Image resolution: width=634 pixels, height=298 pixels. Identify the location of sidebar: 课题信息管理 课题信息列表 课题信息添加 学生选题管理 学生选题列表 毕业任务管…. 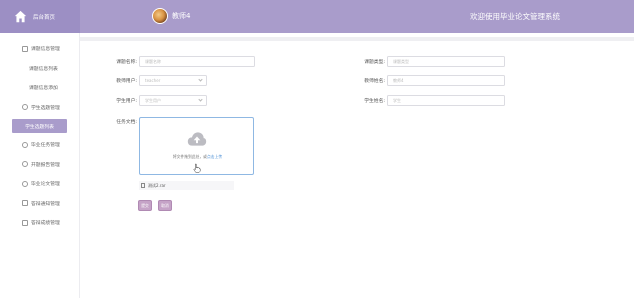
(40, 165).